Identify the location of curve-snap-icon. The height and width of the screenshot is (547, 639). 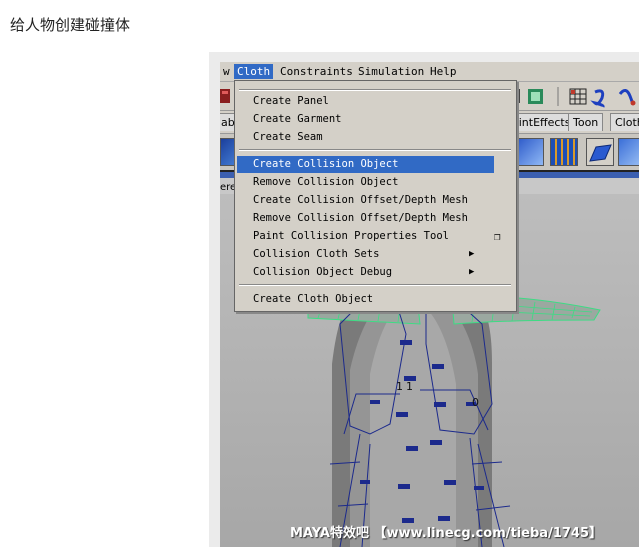
(597, 98).